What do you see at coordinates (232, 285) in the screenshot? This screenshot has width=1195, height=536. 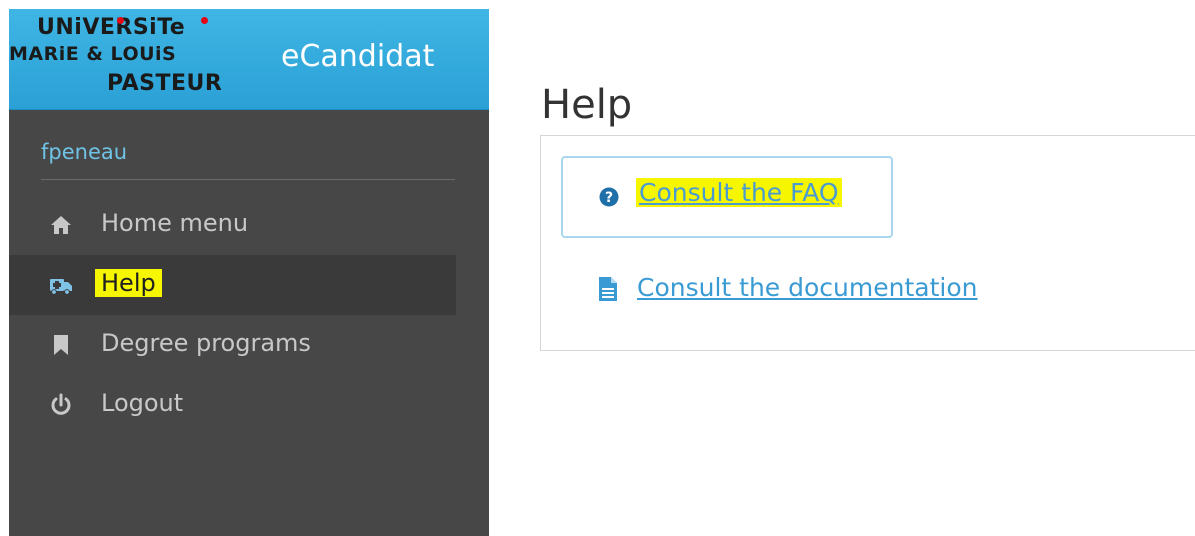 I see `sidebar-item-help: Help` at bounding box center [232, 285].